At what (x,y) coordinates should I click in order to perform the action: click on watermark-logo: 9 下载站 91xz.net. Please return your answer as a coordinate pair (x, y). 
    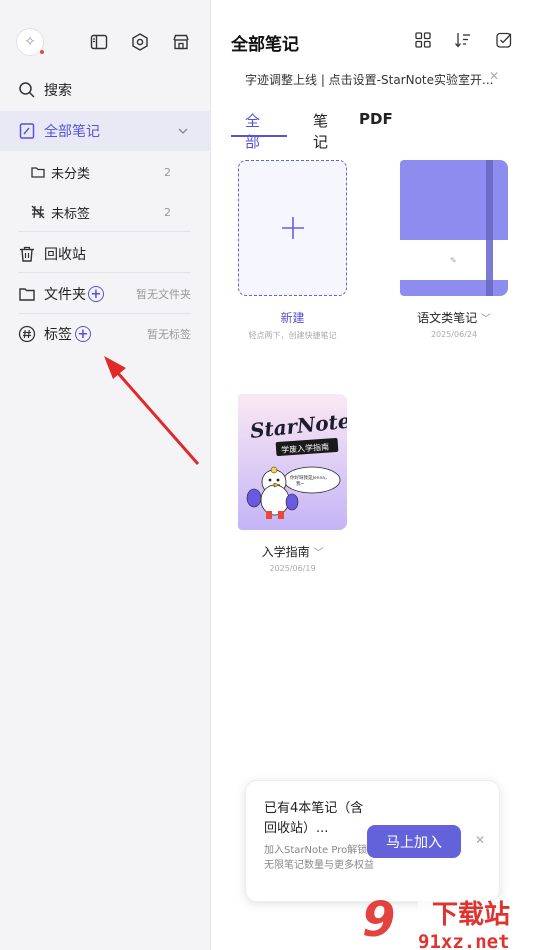
    Looking at the image, I should click on (447, 919).